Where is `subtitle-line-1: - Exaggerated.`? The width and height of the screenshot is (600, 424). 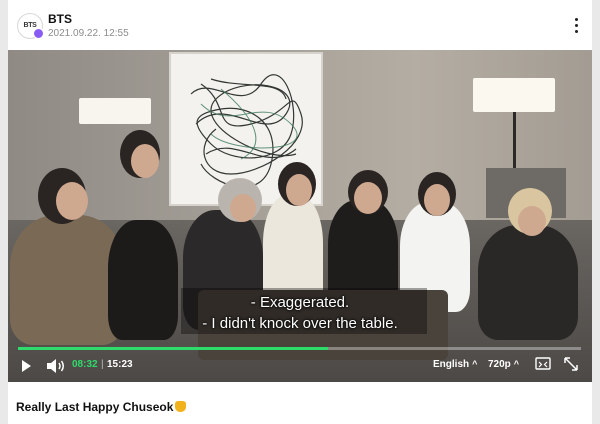 subtitle-line-1: - Exaggerated. is located at coordinates (300, 302).